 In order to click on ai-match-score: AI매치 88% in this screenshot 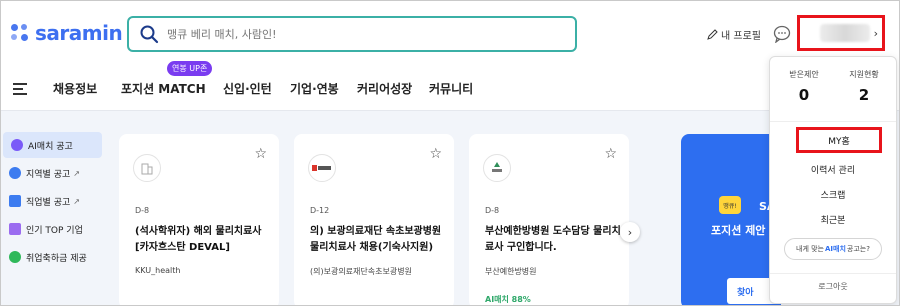, I will do `click(508, 299)`.